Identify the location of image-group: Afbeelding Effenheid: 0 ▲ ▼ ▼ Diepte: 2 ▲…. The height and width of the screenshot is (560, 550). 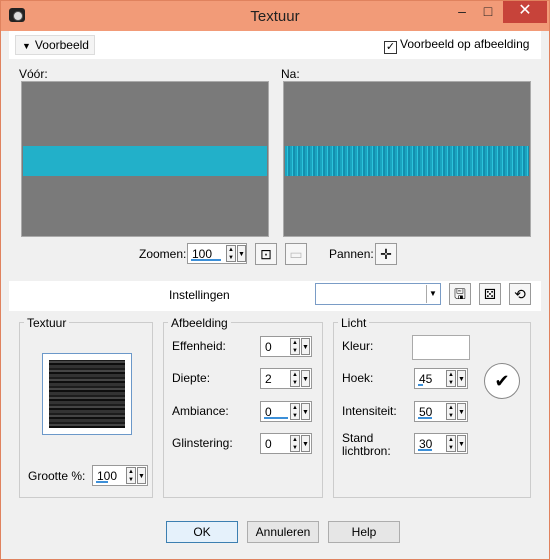
(243, 407).